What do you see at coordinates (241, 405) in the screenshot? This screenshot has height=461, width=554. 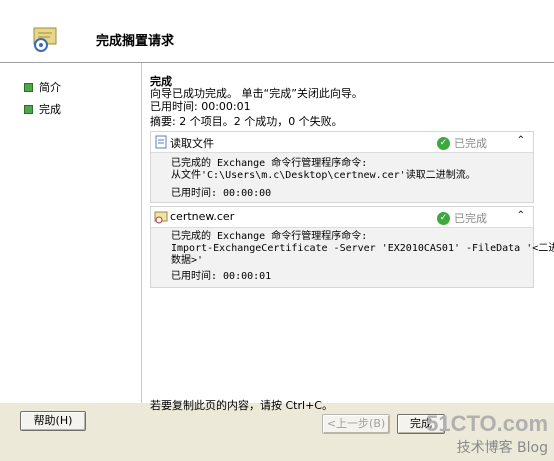 I see `copy-hint: 若要复制此页的内容，请按 Ctrl+C。` at bounding box center [241, 405].